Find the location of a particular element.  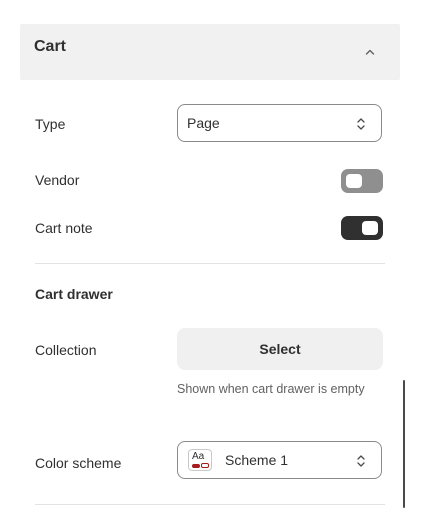

type-label: Type is located at coordinates (50, 124).